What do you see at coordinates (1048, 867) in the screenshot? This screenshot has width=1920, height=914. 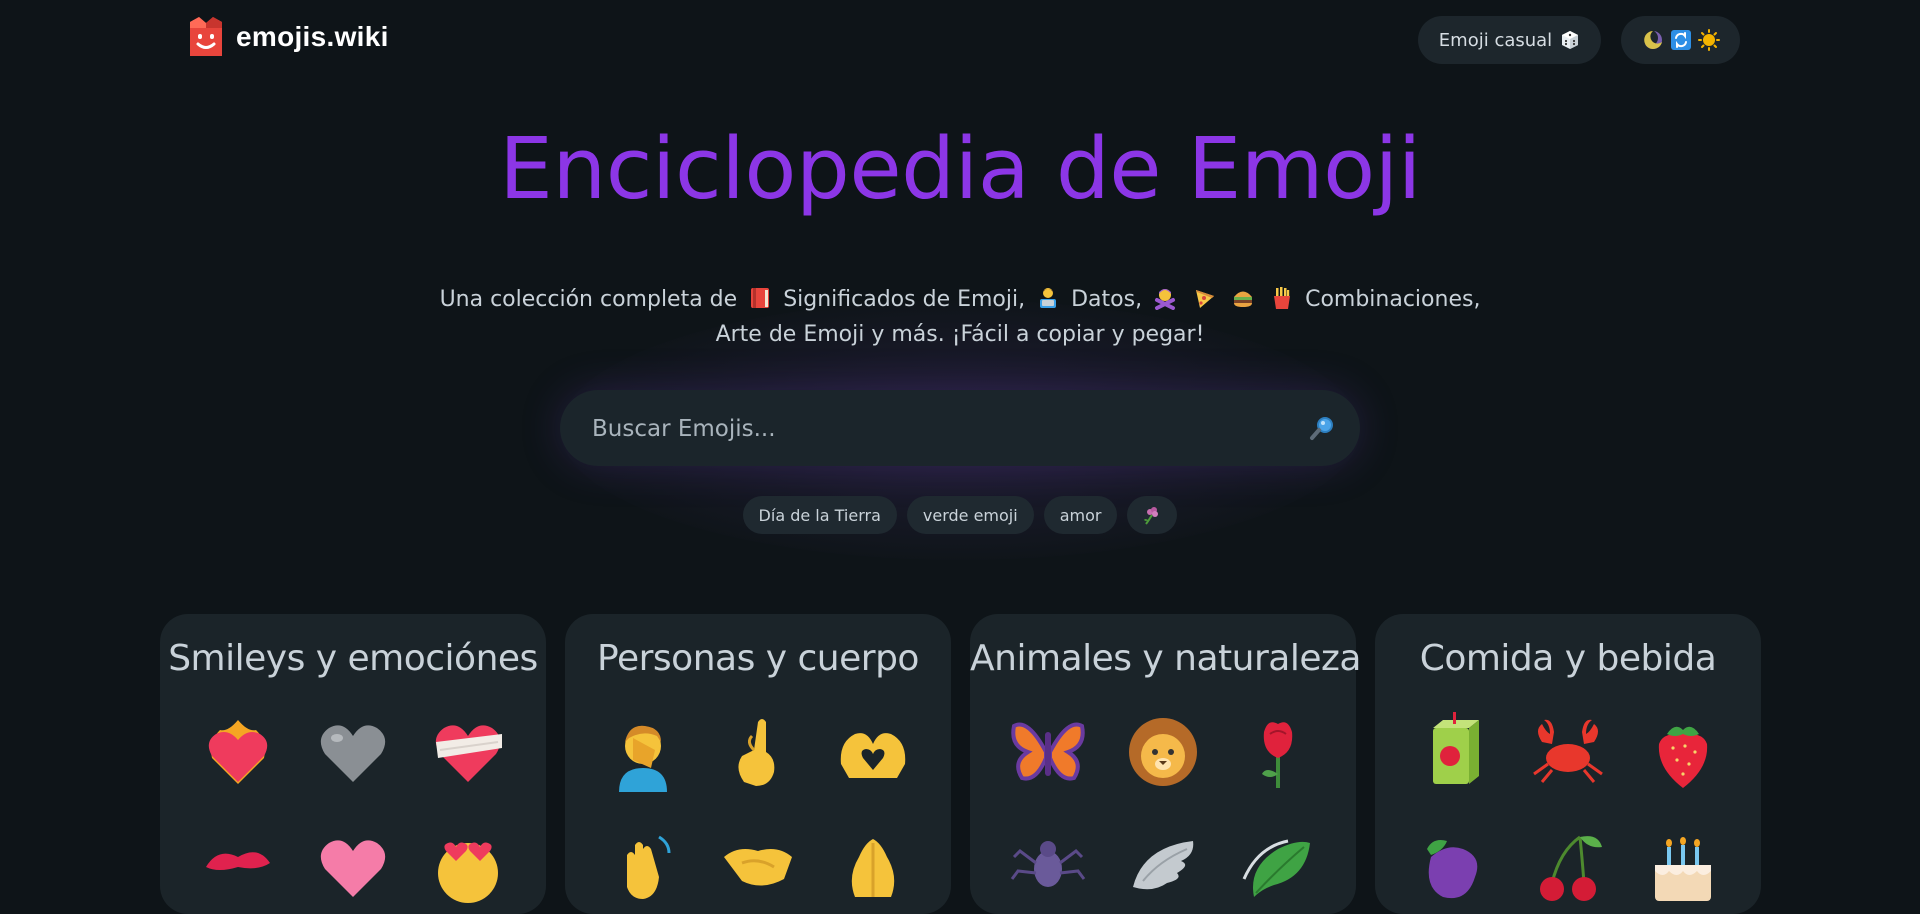 I see `spider-icon` at bounding box center [1048, 867].